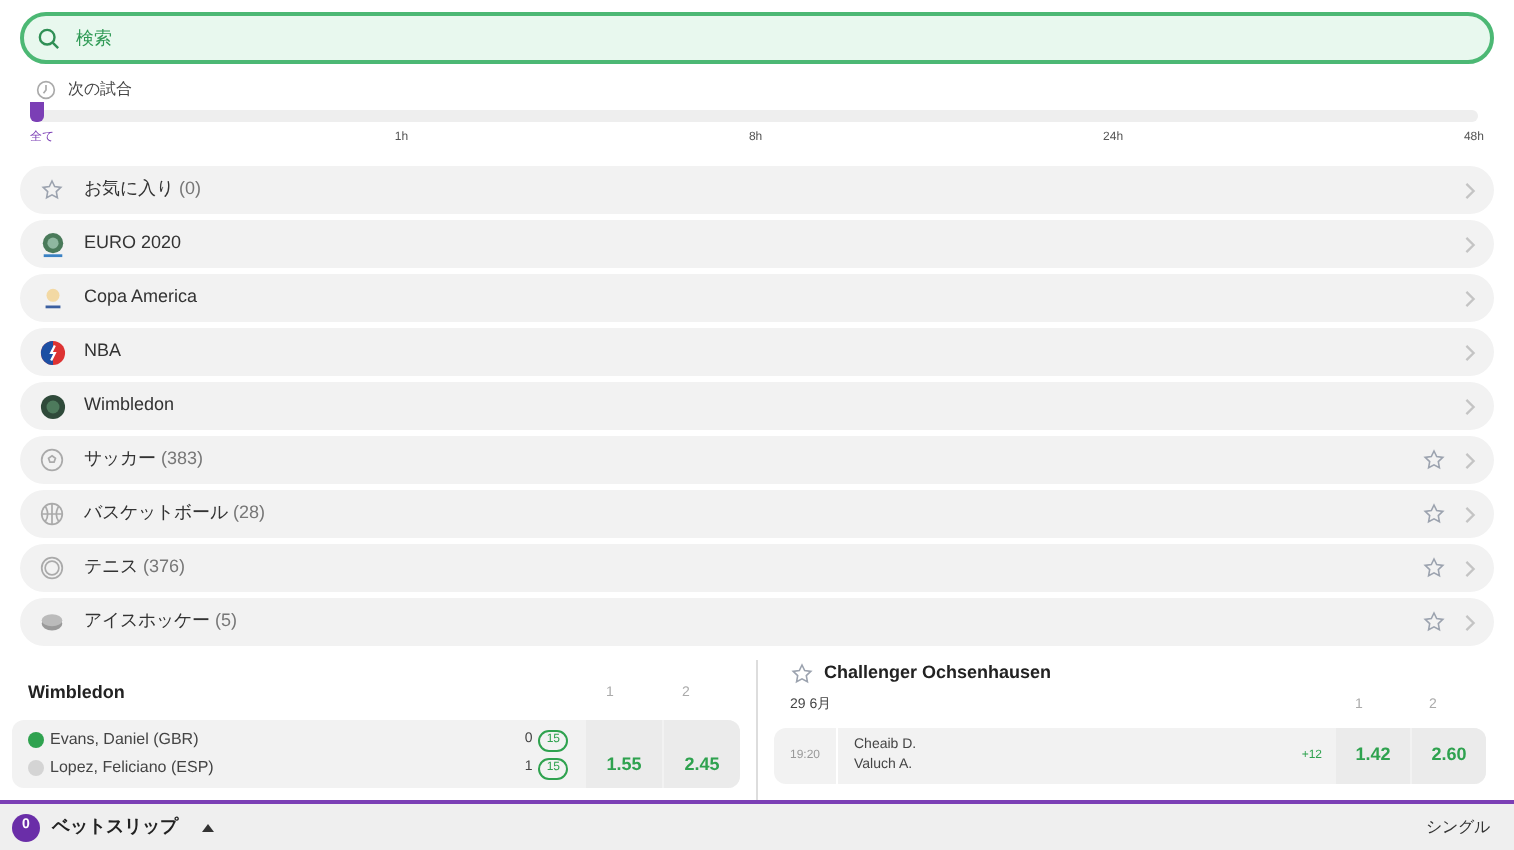  I want to click on caret-up-icon, so click(208, 827).